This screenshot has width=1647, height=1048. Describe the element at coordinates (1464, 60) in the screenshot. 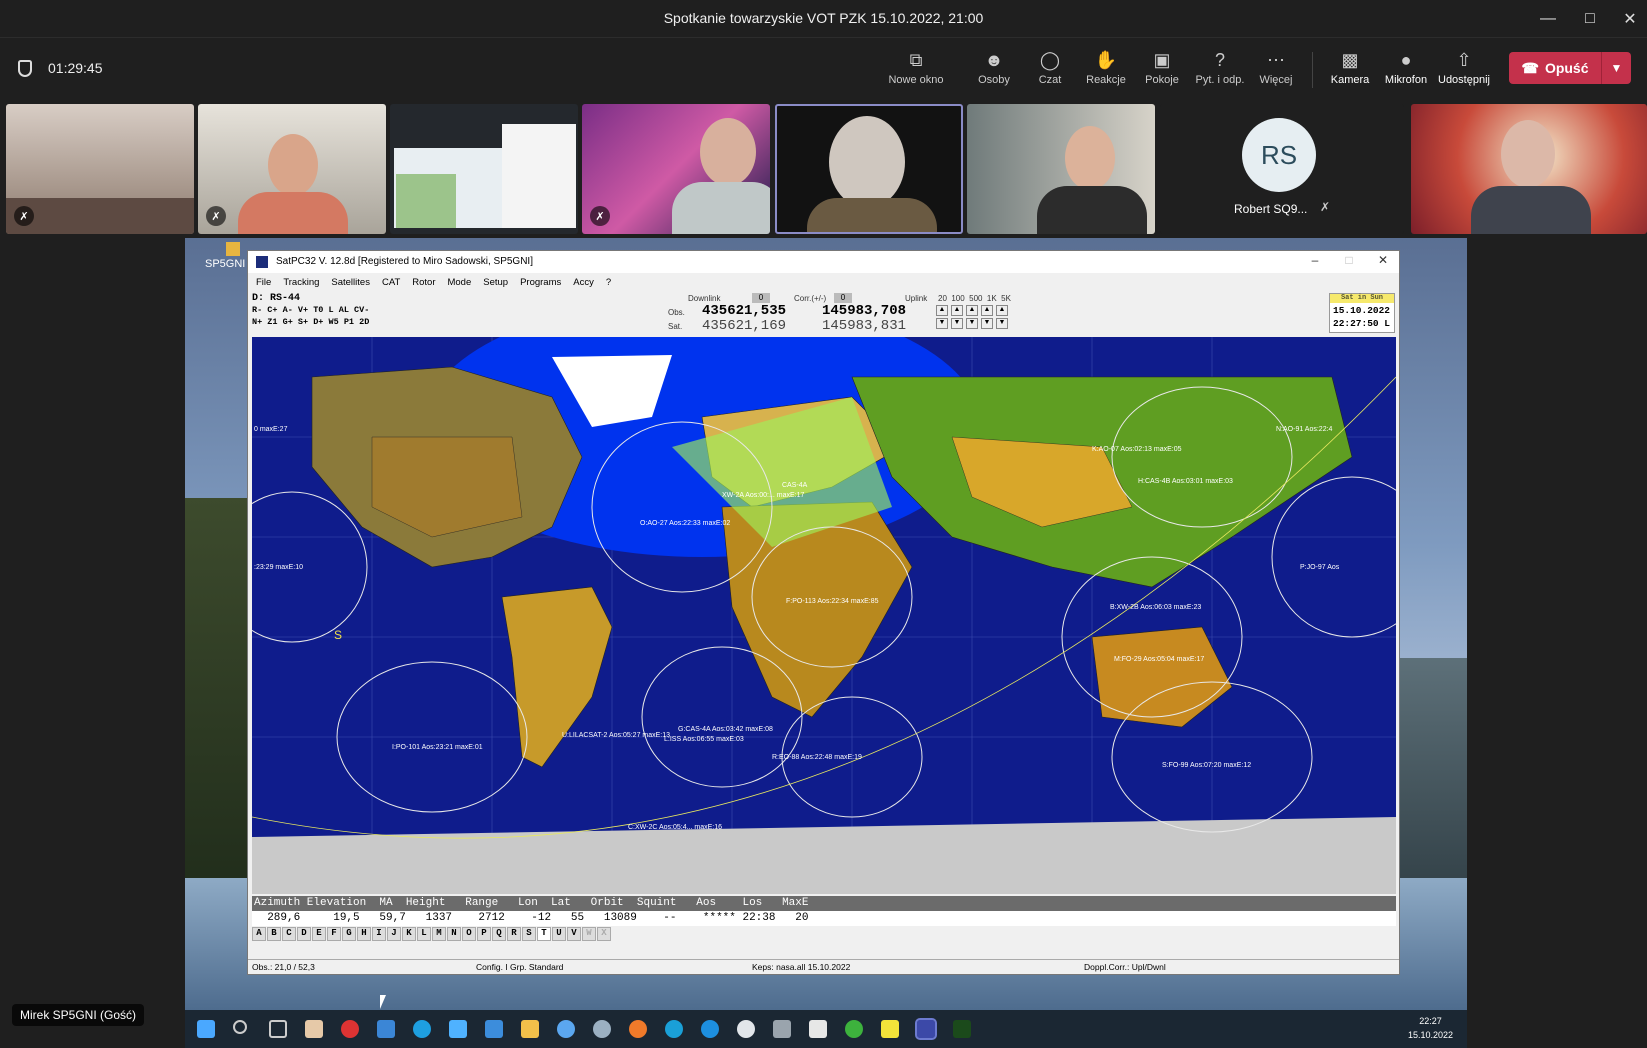

I see `share-icon: ⇧` at that location.